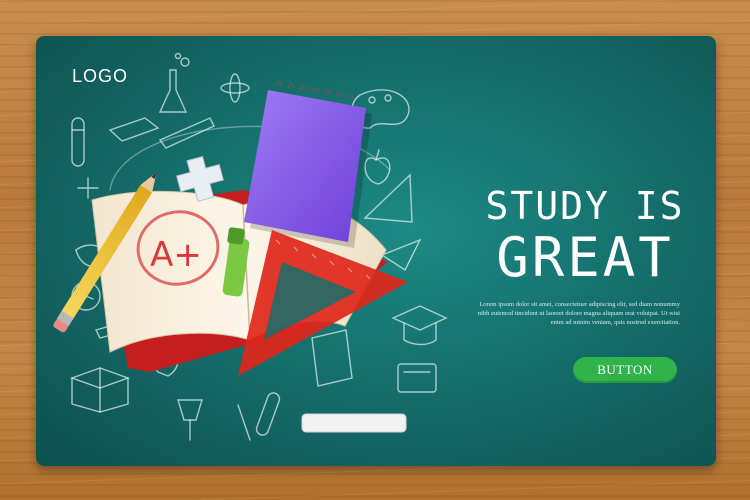 This screenshot has width=750, height=500. I want to click on chalk-stick, so click(354, 423).